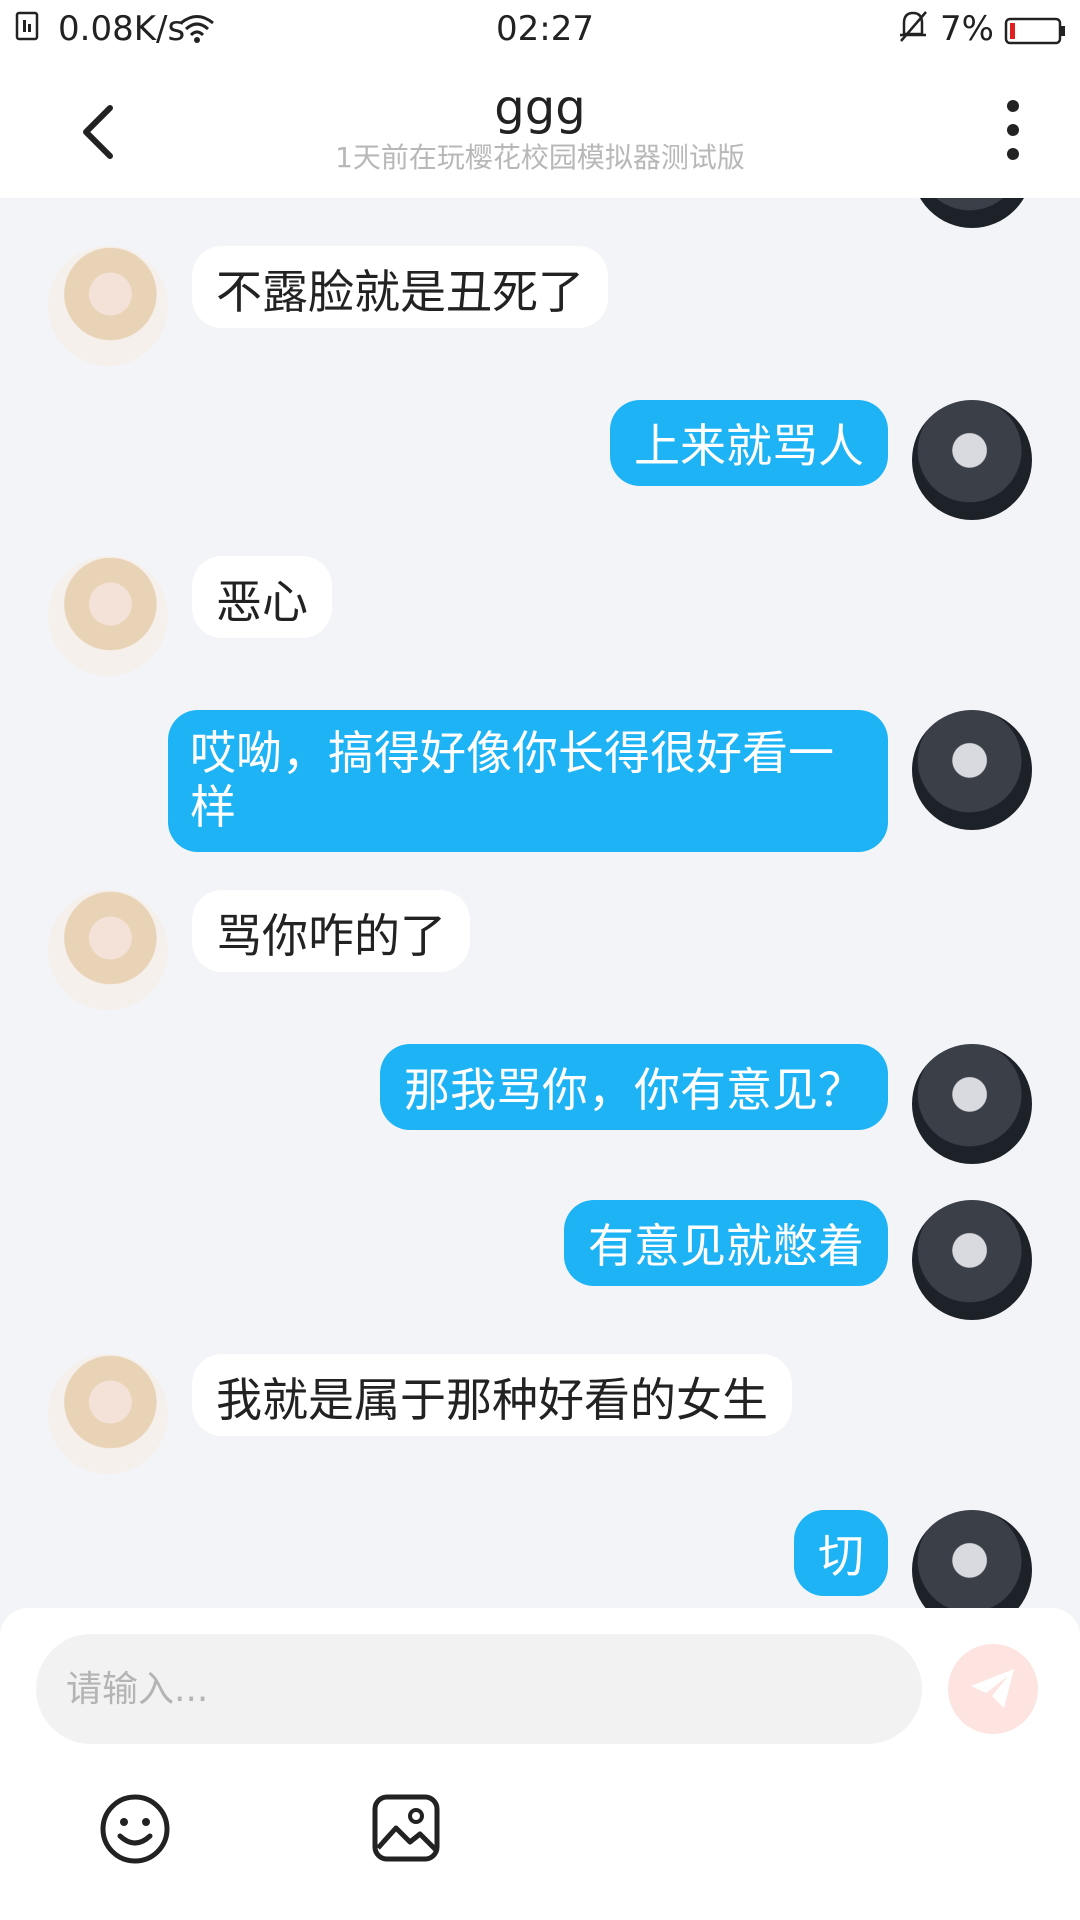 The image size is (1080, 1920). I want to click on sim-icon, so click(28, 33).